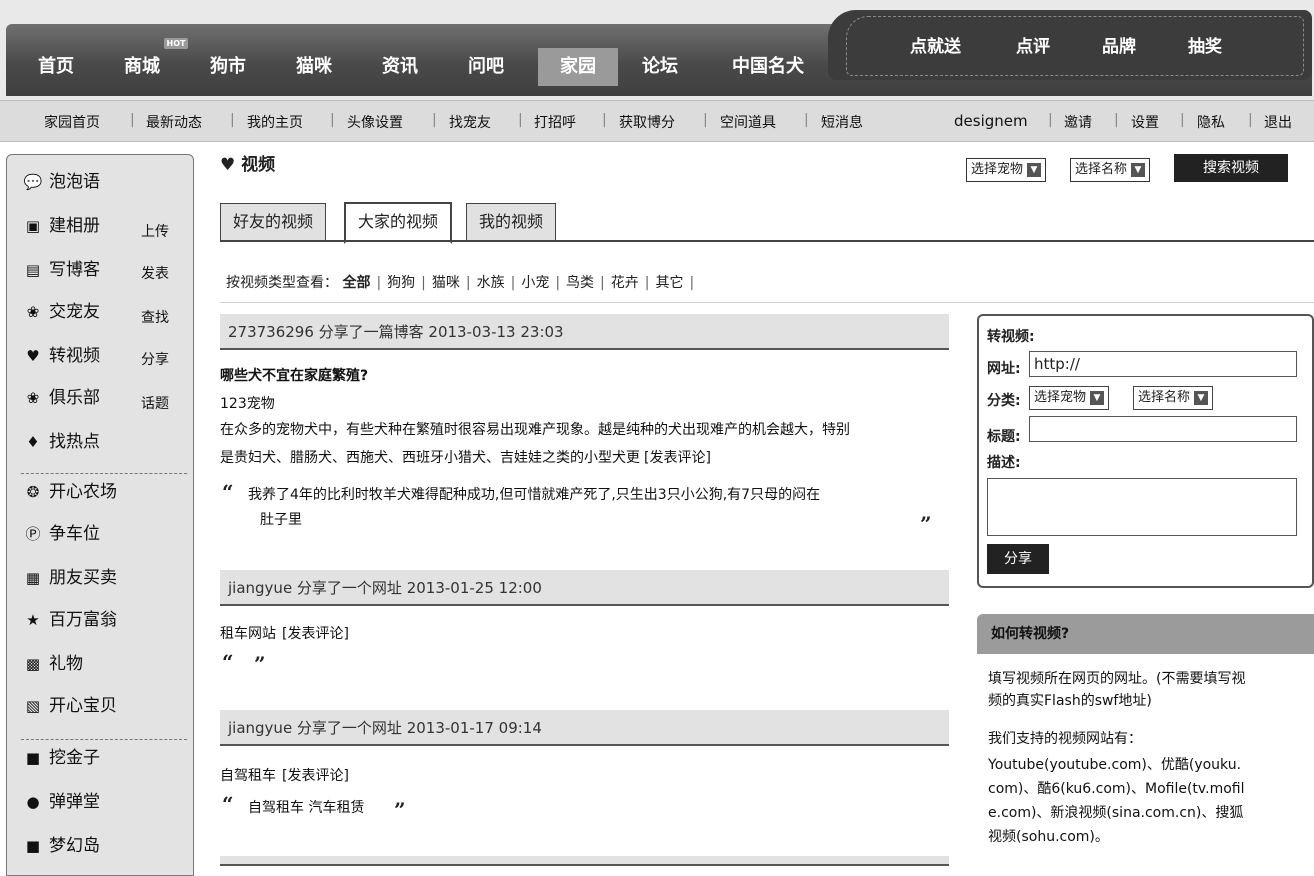 The height and width of the screenshot is (876, 1314). Describe the element at coordinates (155, 231) in the screenshot. I see `sidebar-upload-link: 上传` at that location.